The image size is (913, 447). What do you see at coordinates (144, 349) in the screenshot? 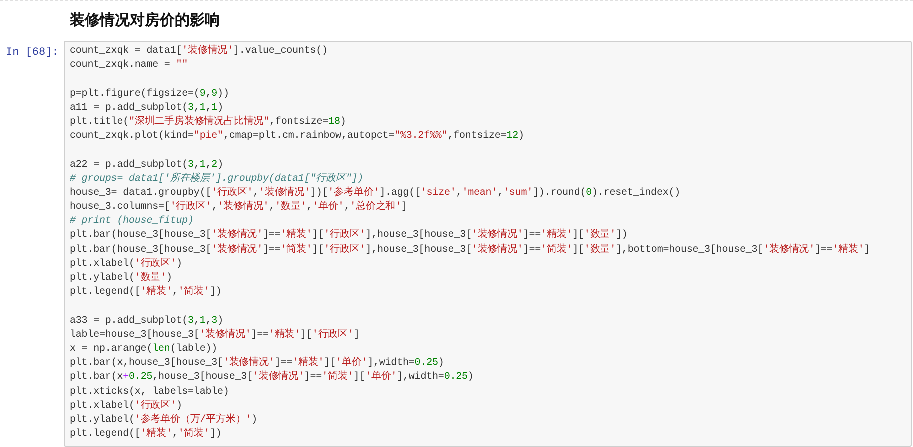
I see `code-line: x = np.arange(len(lable))` at bounding box center [144, 349].